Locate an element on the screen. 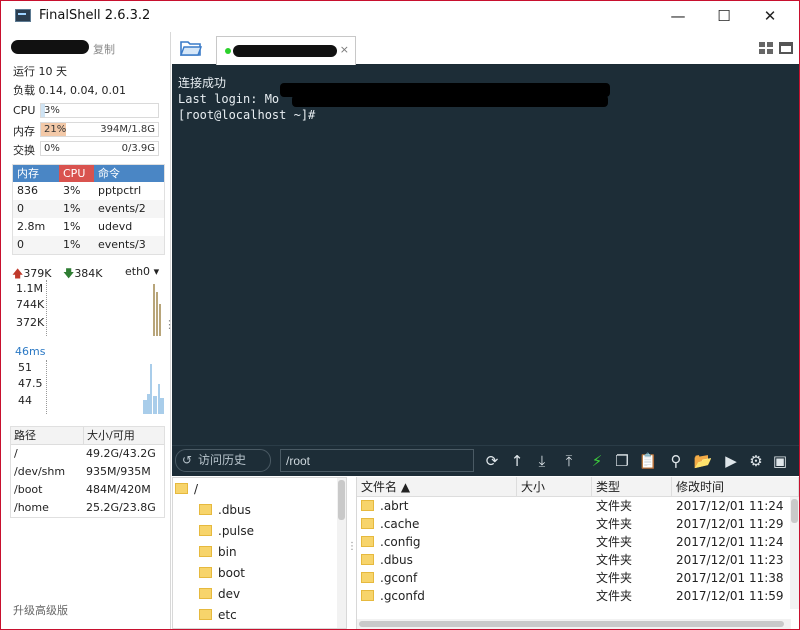 The image size is (800, 630). file-toolbar: 访问历史 ⟳ ↑ ⤓ ⤒ ⚡ ❐ 📋 ⚲ 📂 ▶ ⚙ ▣ is located at coordinates (485, 460).